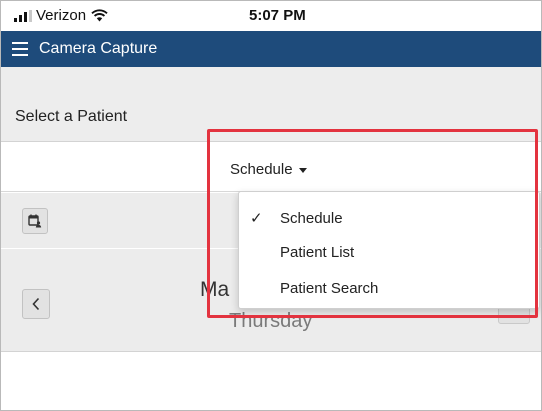 This screenshot has height=411, width=542. I want to click on calendar-patients-button, so click(35, 221).